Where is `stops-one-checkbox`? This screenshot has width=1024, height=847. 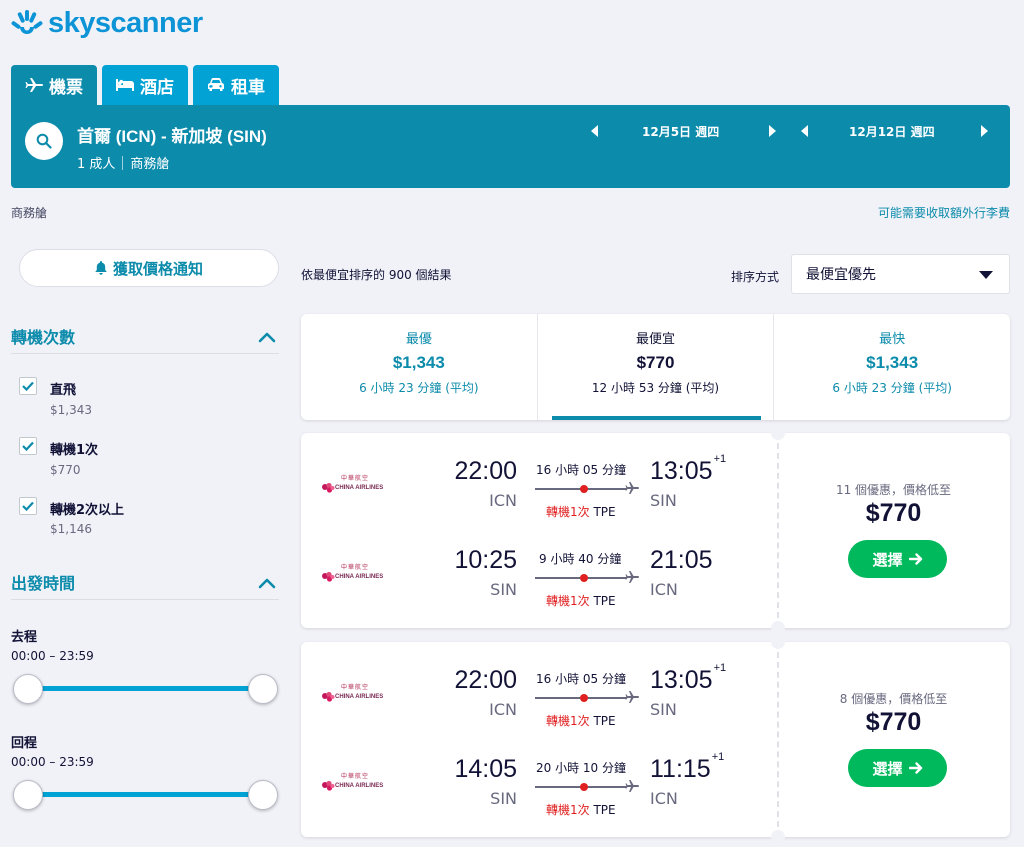 stops-one-checkbox is located at coordinates (28, 446).